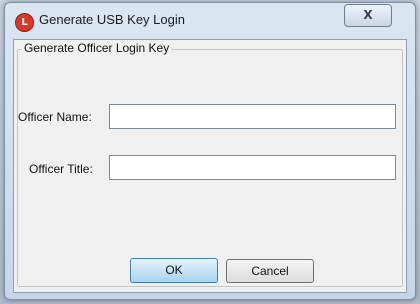 The width and height of the screenshot is (420, 304). What do you see at coordinates (24, 22) in the screenshot?
I see `app-logo-icon: L` at bounding box center [24, 22].